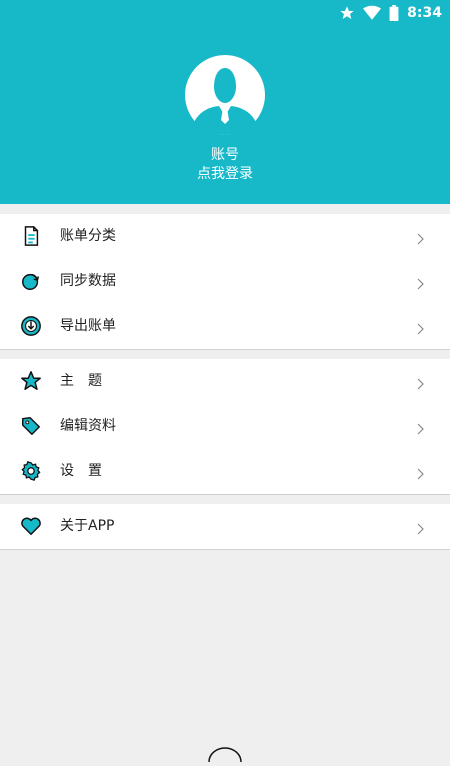 This screenshot has height=766, width=450. I want to click on menu-item-about: 关于APP, so click(225, 526).